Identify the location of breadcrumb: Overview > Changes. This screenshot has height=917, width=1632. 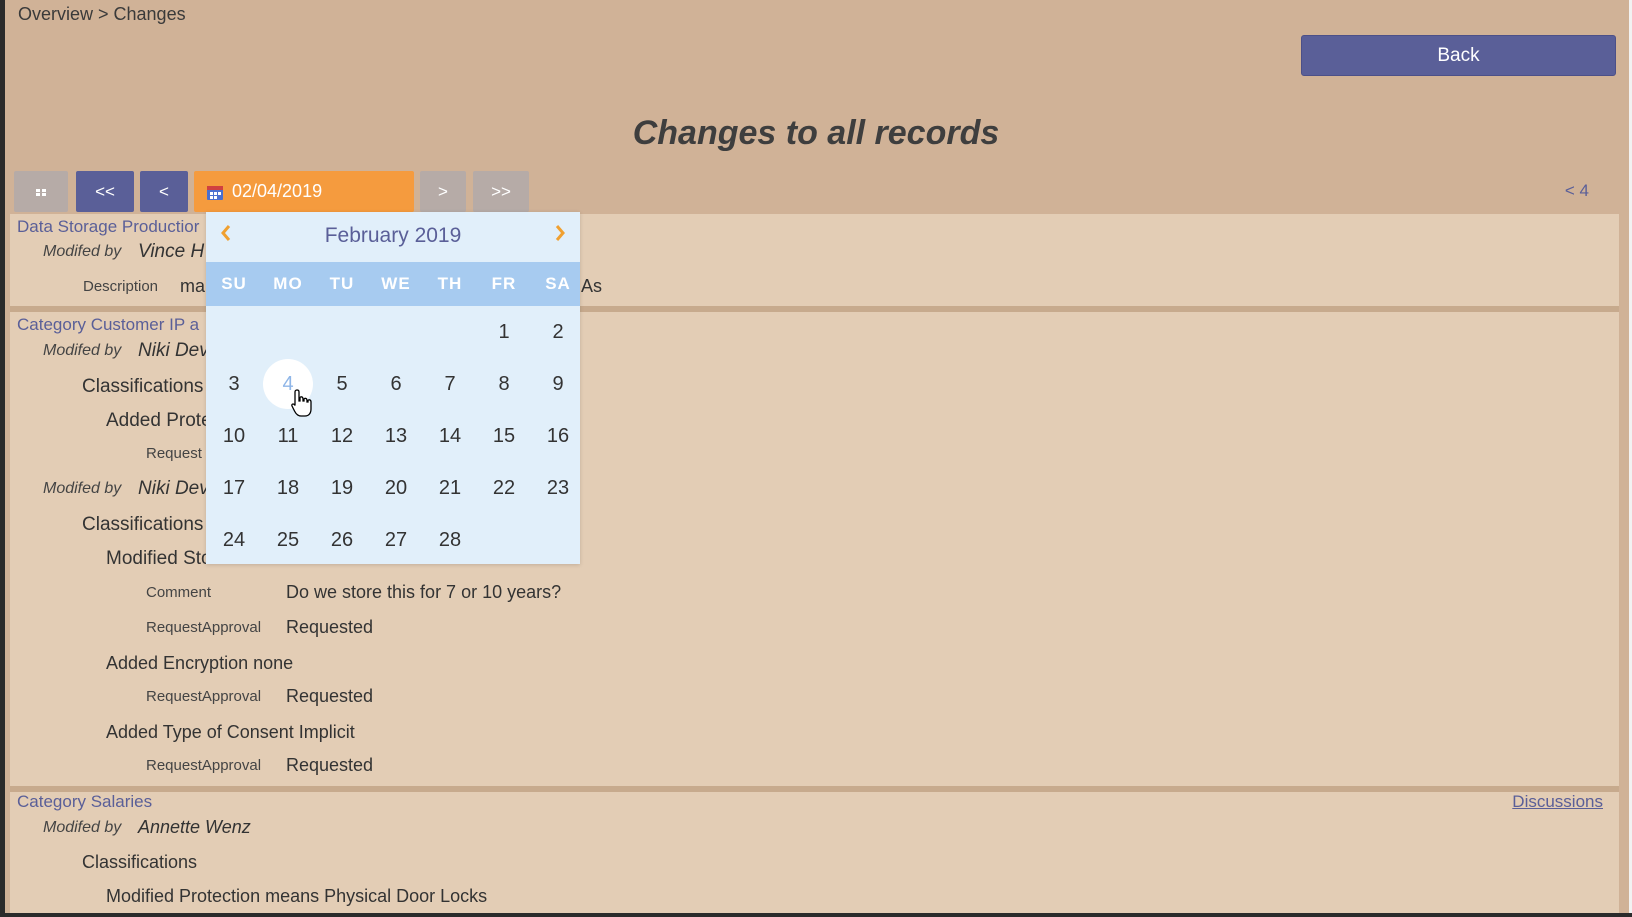
(102, 14).